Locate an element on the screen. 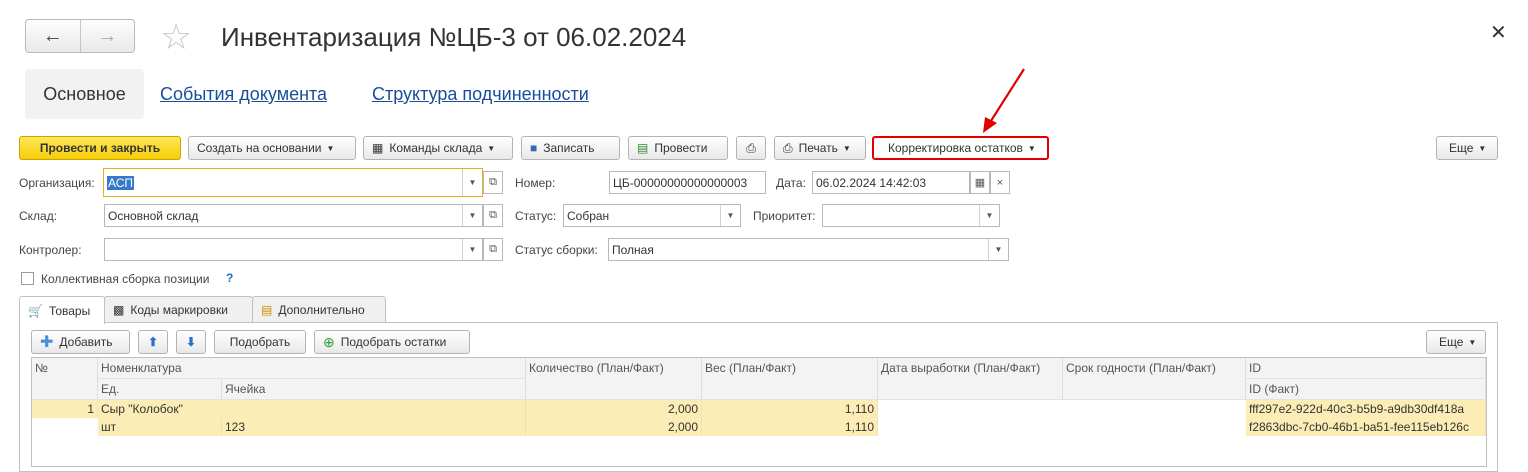  organization-field: АСП ▼ is located at coordinates (293, 182).